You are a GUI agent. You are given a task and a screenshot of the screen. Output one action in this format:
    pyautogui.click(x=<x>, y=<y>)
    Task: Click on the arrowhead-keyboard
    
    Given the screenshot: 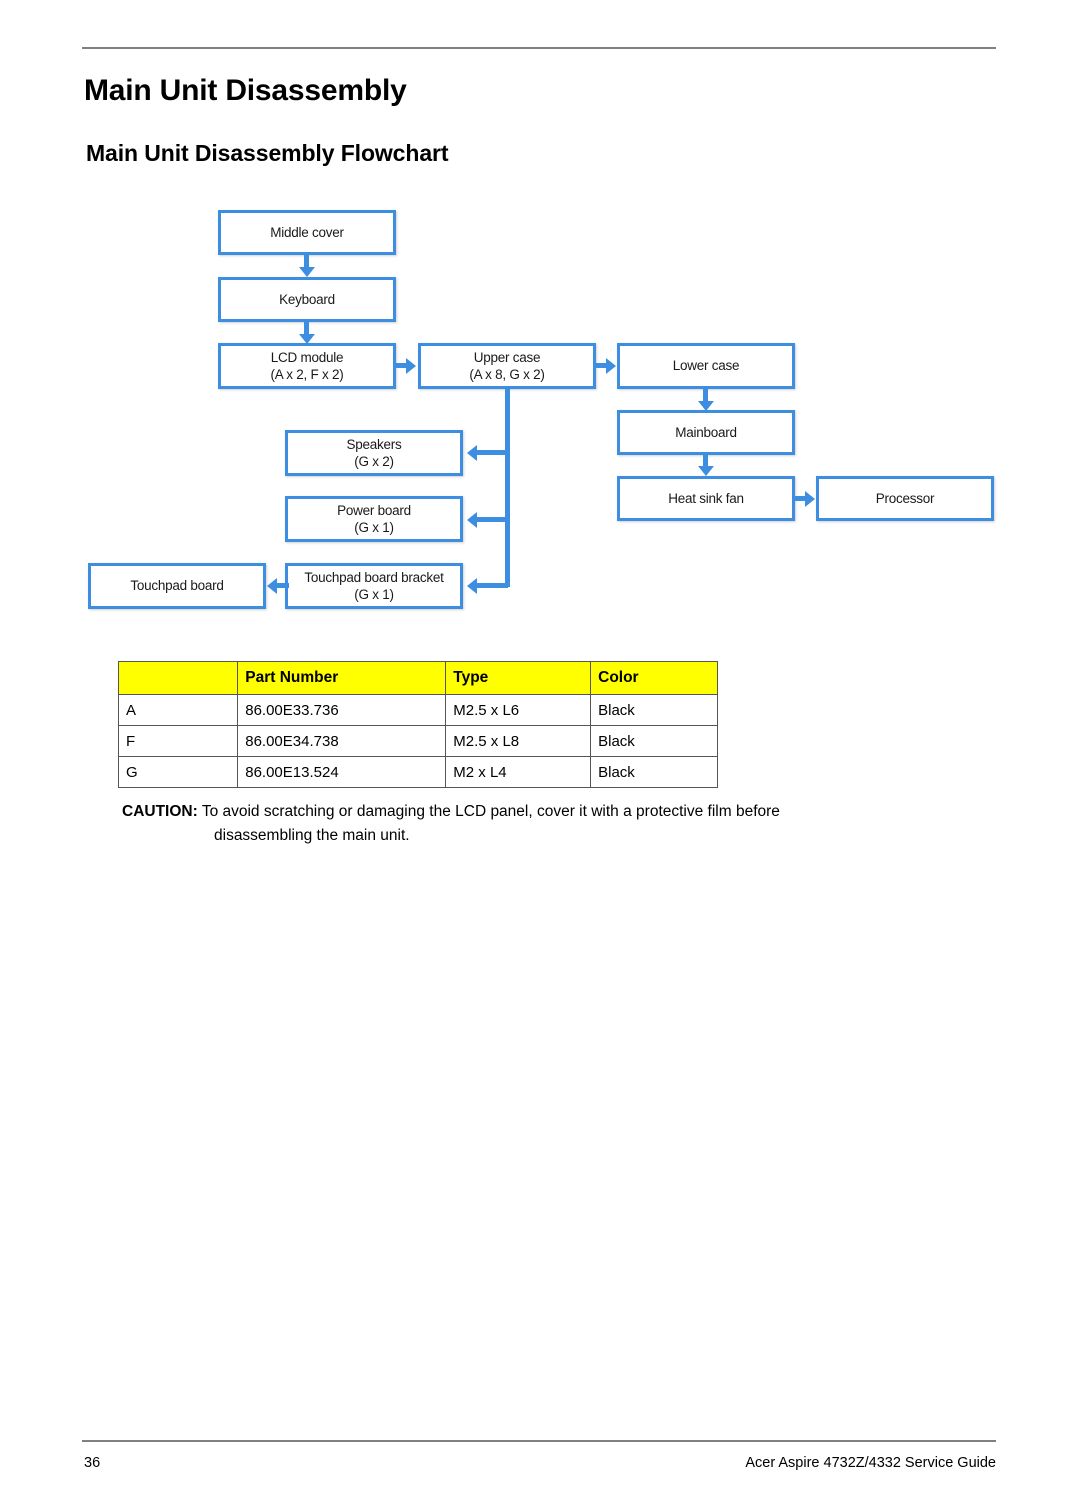 What is the action you would take?
    pyautogui.click(x=307, y=272)
    